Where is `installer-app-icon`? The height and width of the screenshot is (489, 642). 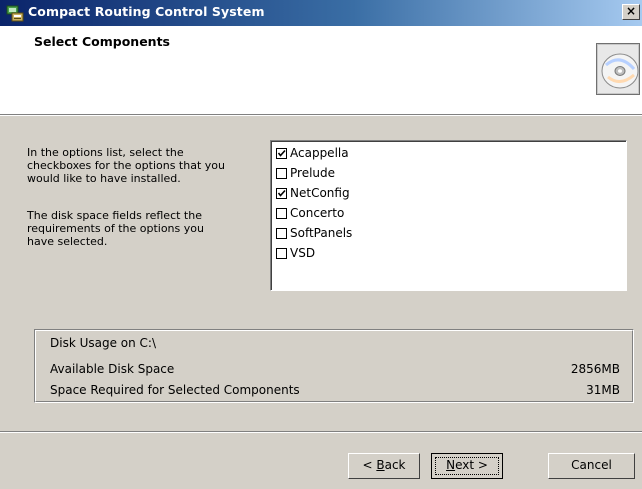
installer-app-icon is located at coordinates (15, 13).